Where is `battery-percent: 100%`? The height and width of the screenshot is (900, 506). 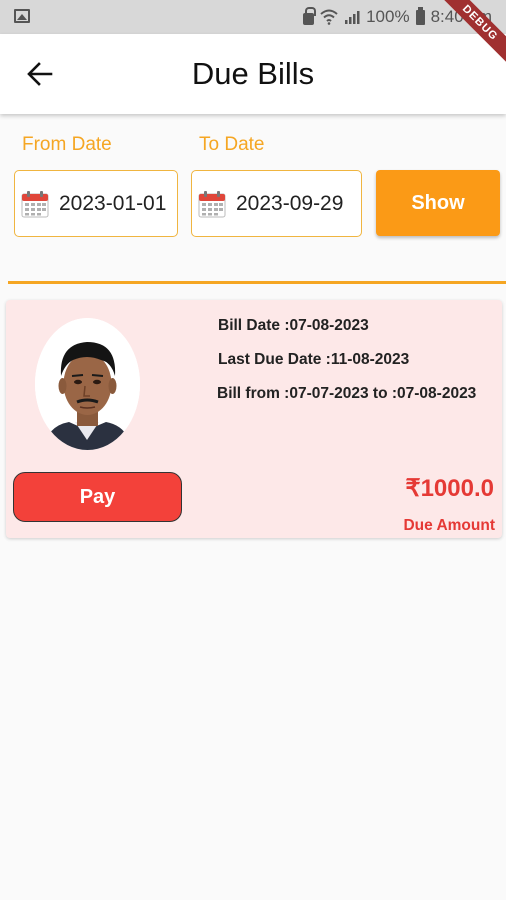
battery-percent: 100% is located at coordinates (388, 16).